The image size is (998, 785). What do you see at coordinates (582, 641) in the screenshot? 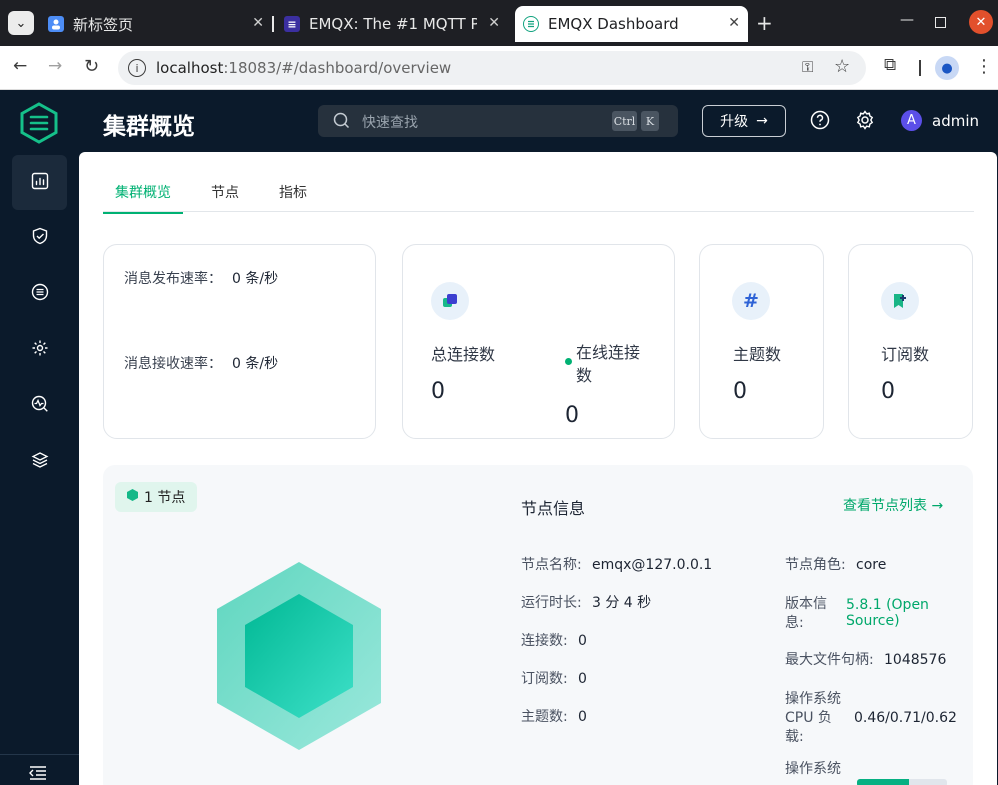
I see `node-connections-value: 0` at bounding box center [582, 641].